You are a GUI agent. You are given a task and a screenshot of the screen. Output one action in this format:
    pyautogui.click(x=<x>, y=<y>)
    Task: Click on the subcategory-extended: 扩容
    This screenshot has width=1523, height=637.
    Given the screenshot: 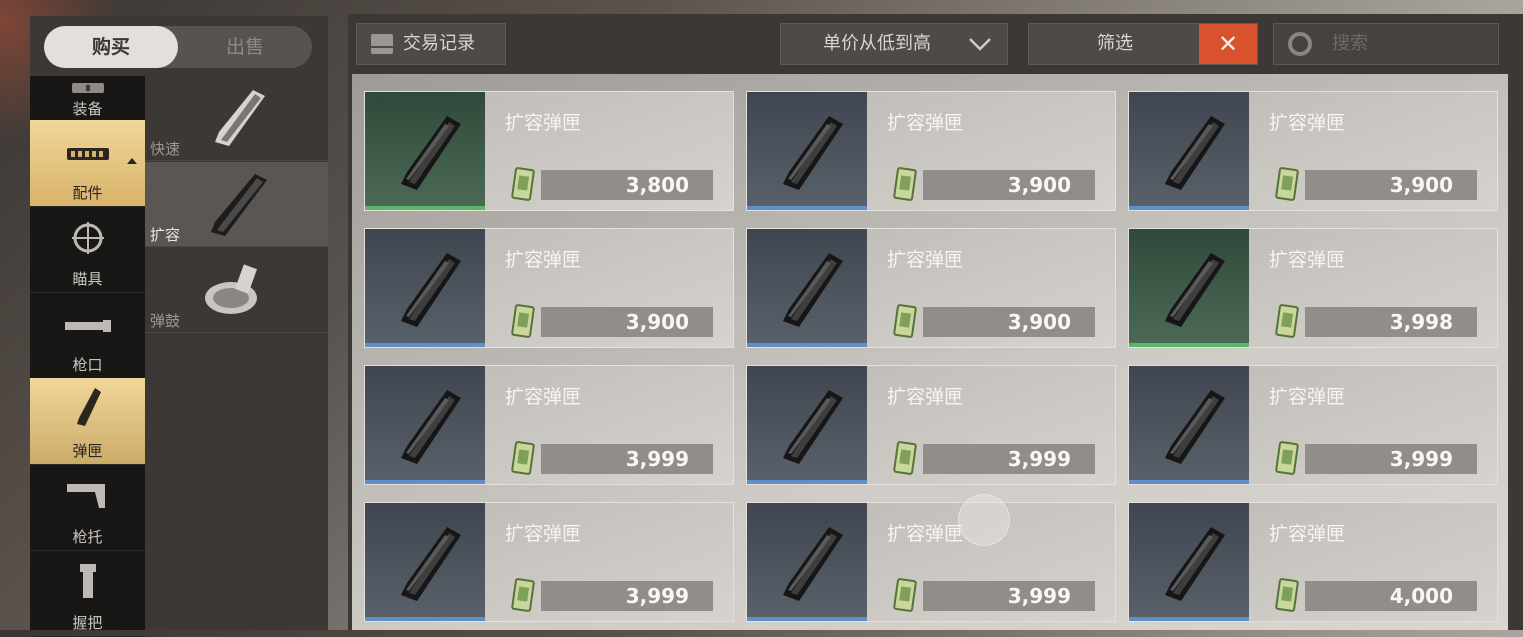 What is the action you would take?
    pyautogui.click(x=236, y=204)
    